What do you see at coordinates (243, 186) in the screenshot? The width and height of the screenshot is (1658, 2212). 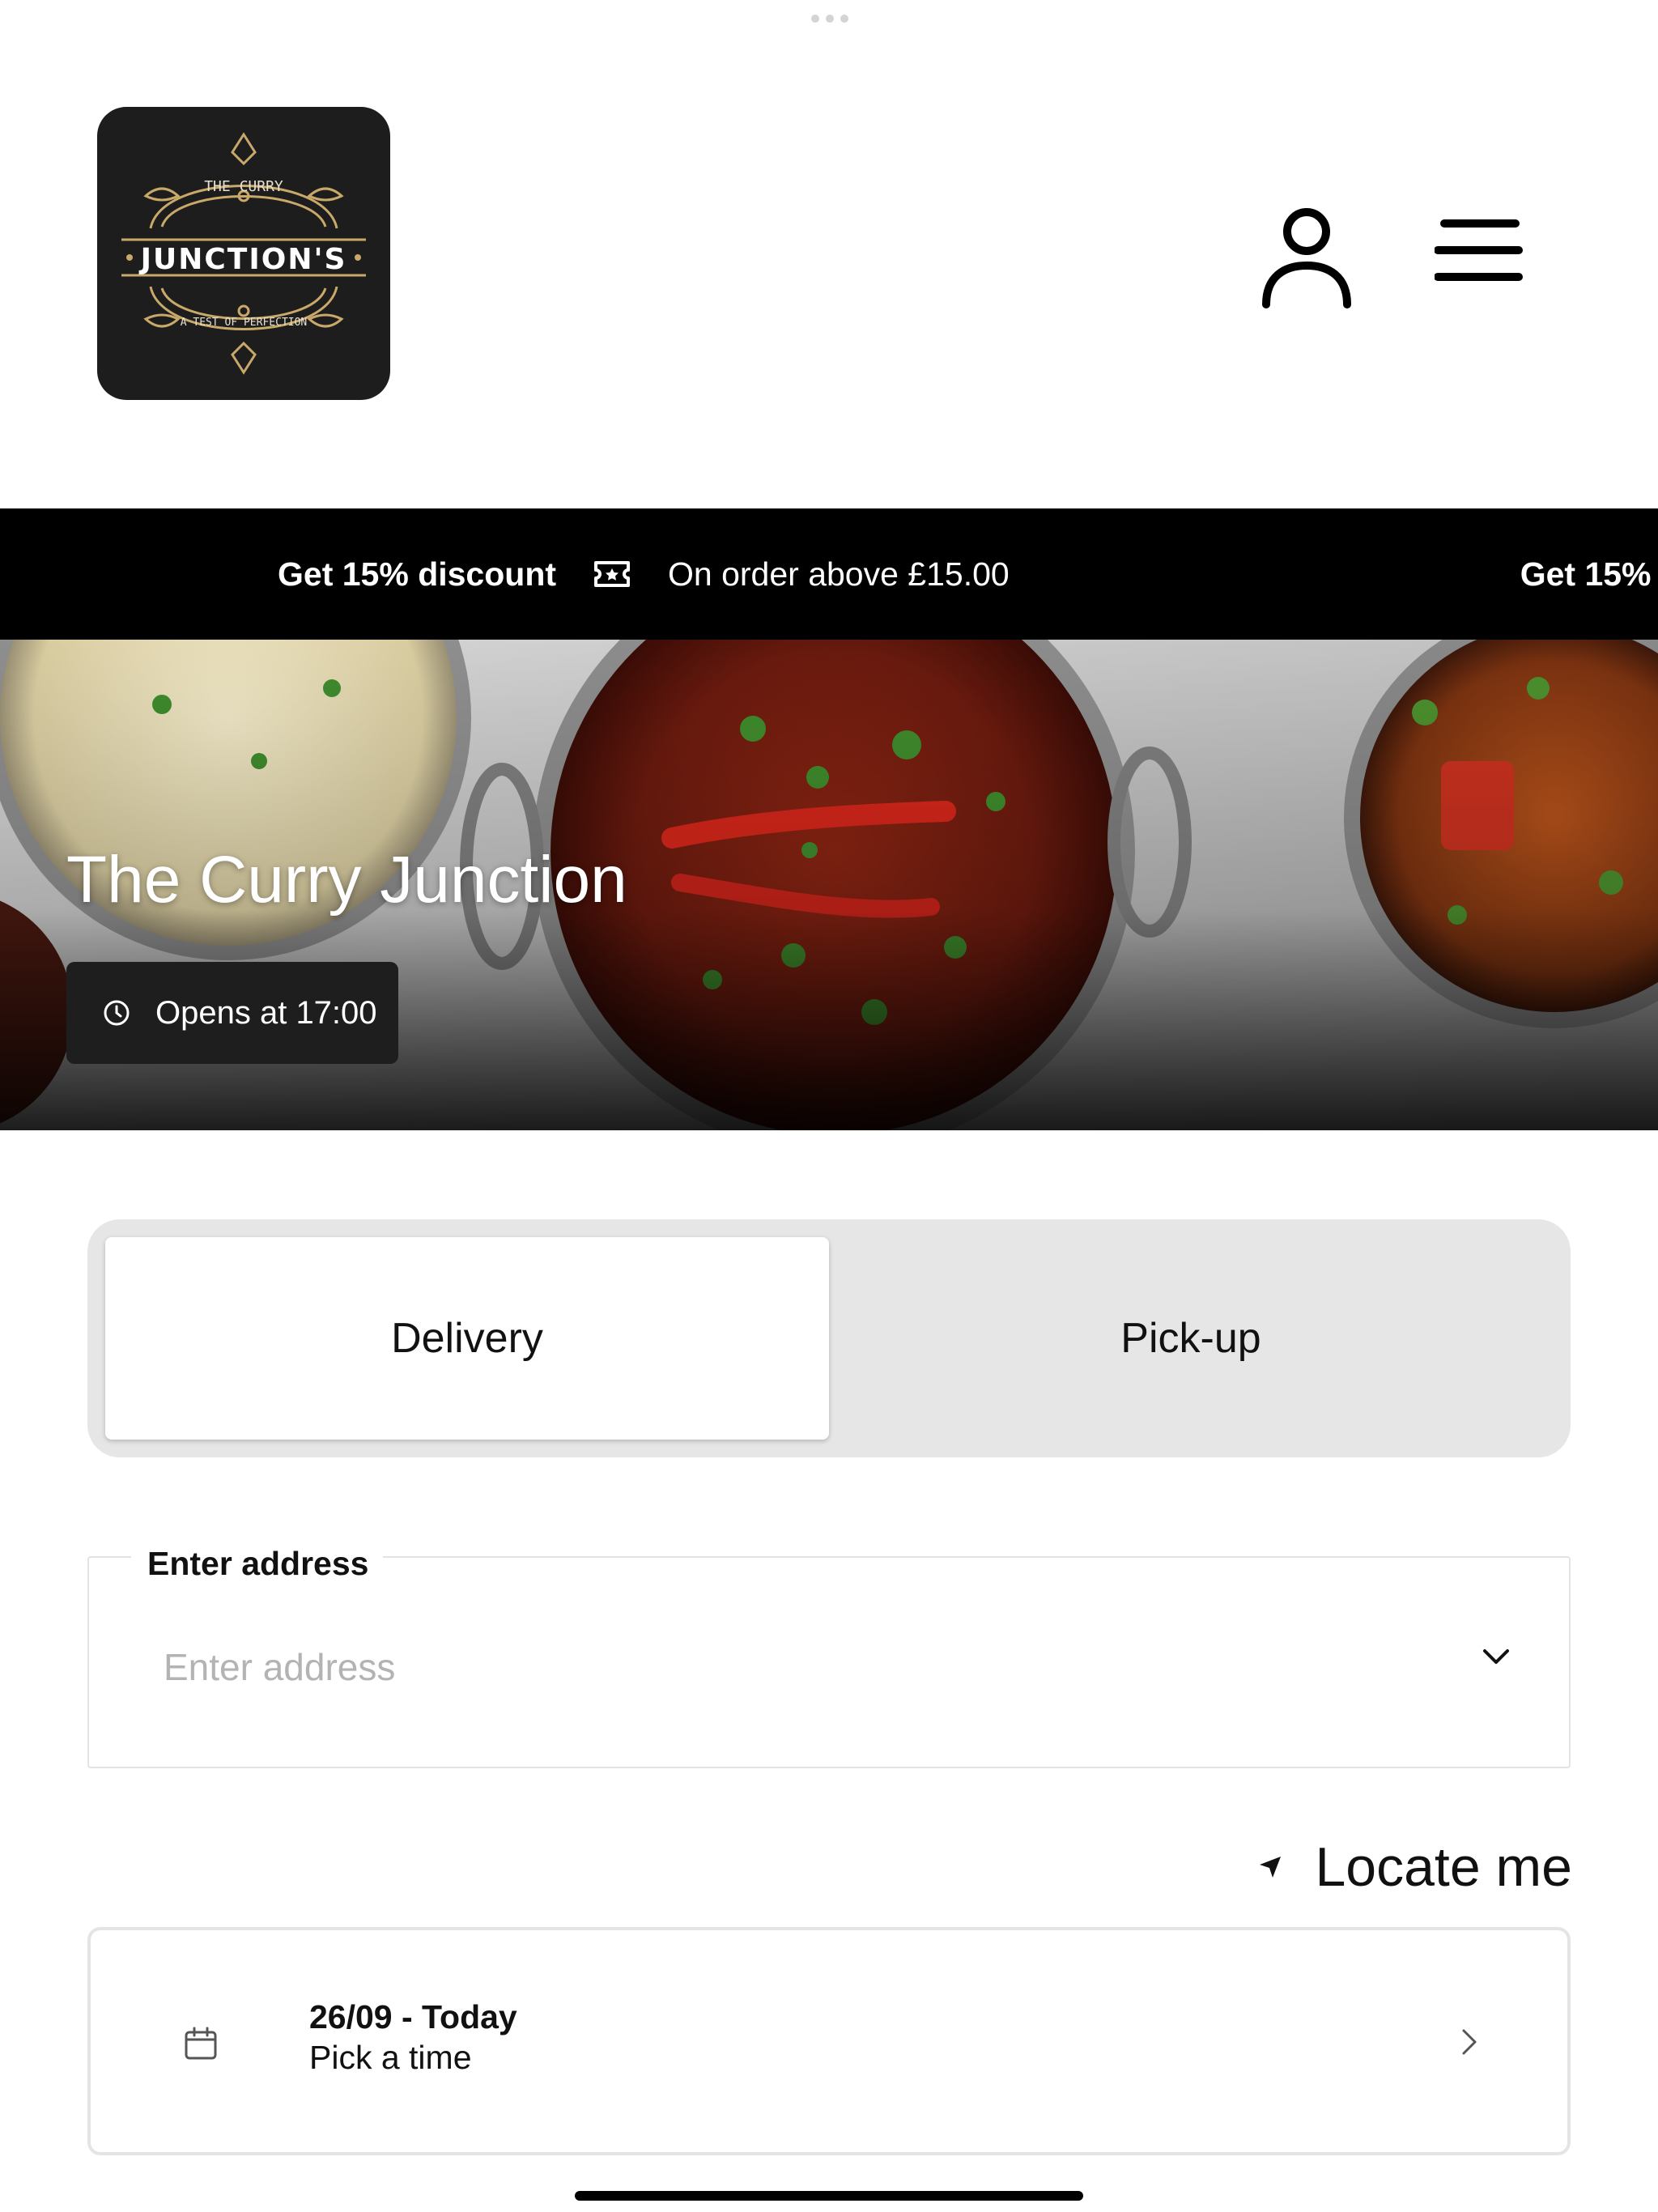 I see `logo-top-text: THE CURRY` at bounding box center [243, 186].